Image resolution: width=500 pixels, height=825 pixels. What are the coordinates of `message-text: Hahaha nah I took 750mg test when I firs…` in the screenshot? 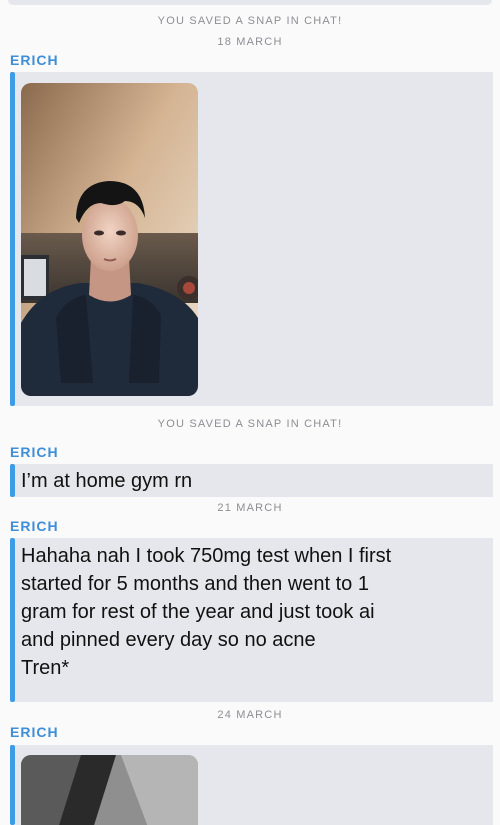 It's located at (206, 612).